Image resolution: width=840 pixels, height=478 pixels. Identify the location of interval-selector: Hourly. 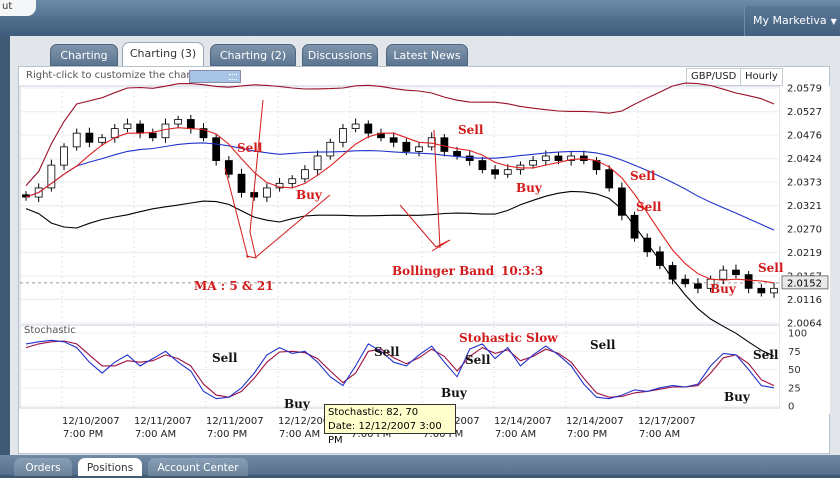
(761, 77).